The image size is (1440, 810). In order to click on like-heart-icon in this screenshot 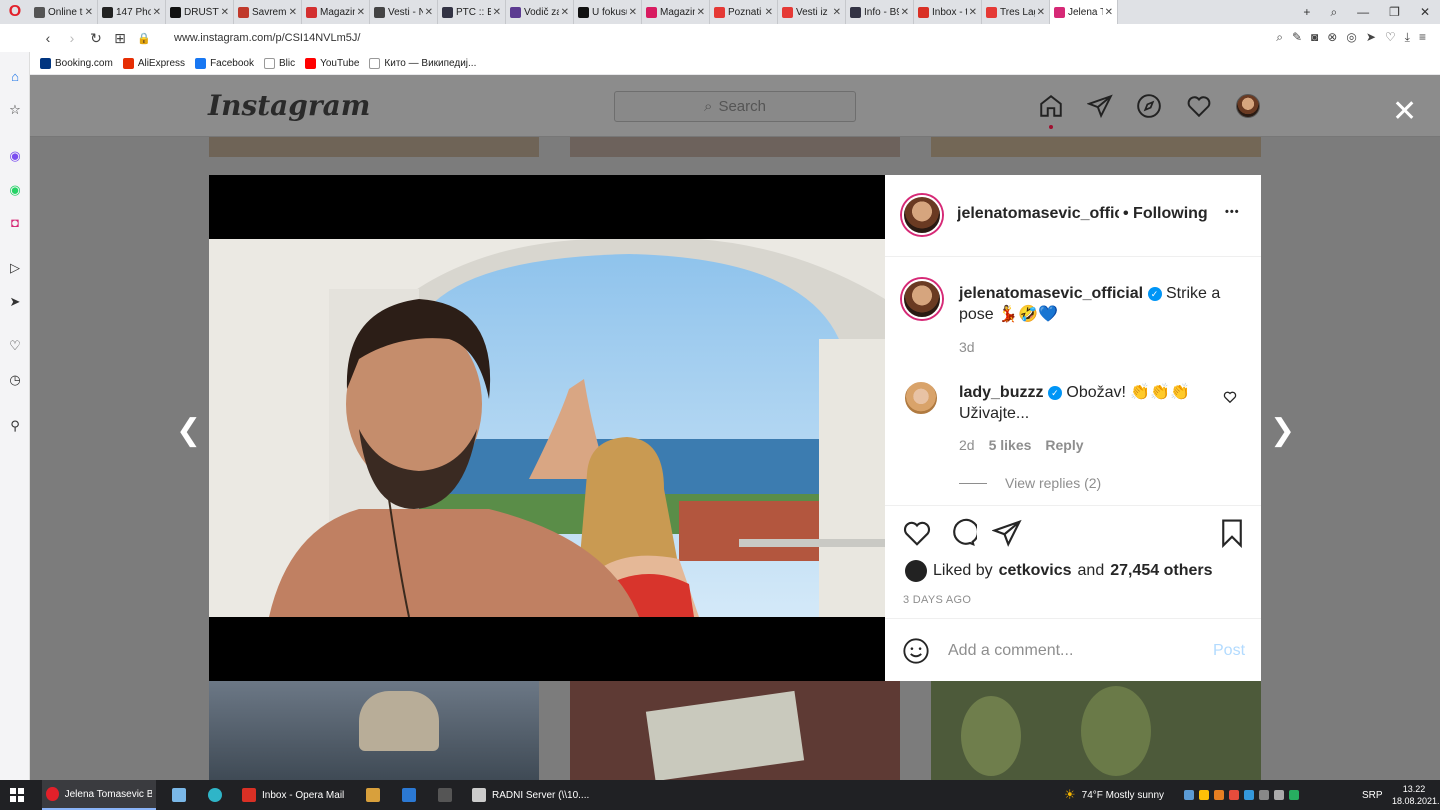, I will do `click(917, 533)`.